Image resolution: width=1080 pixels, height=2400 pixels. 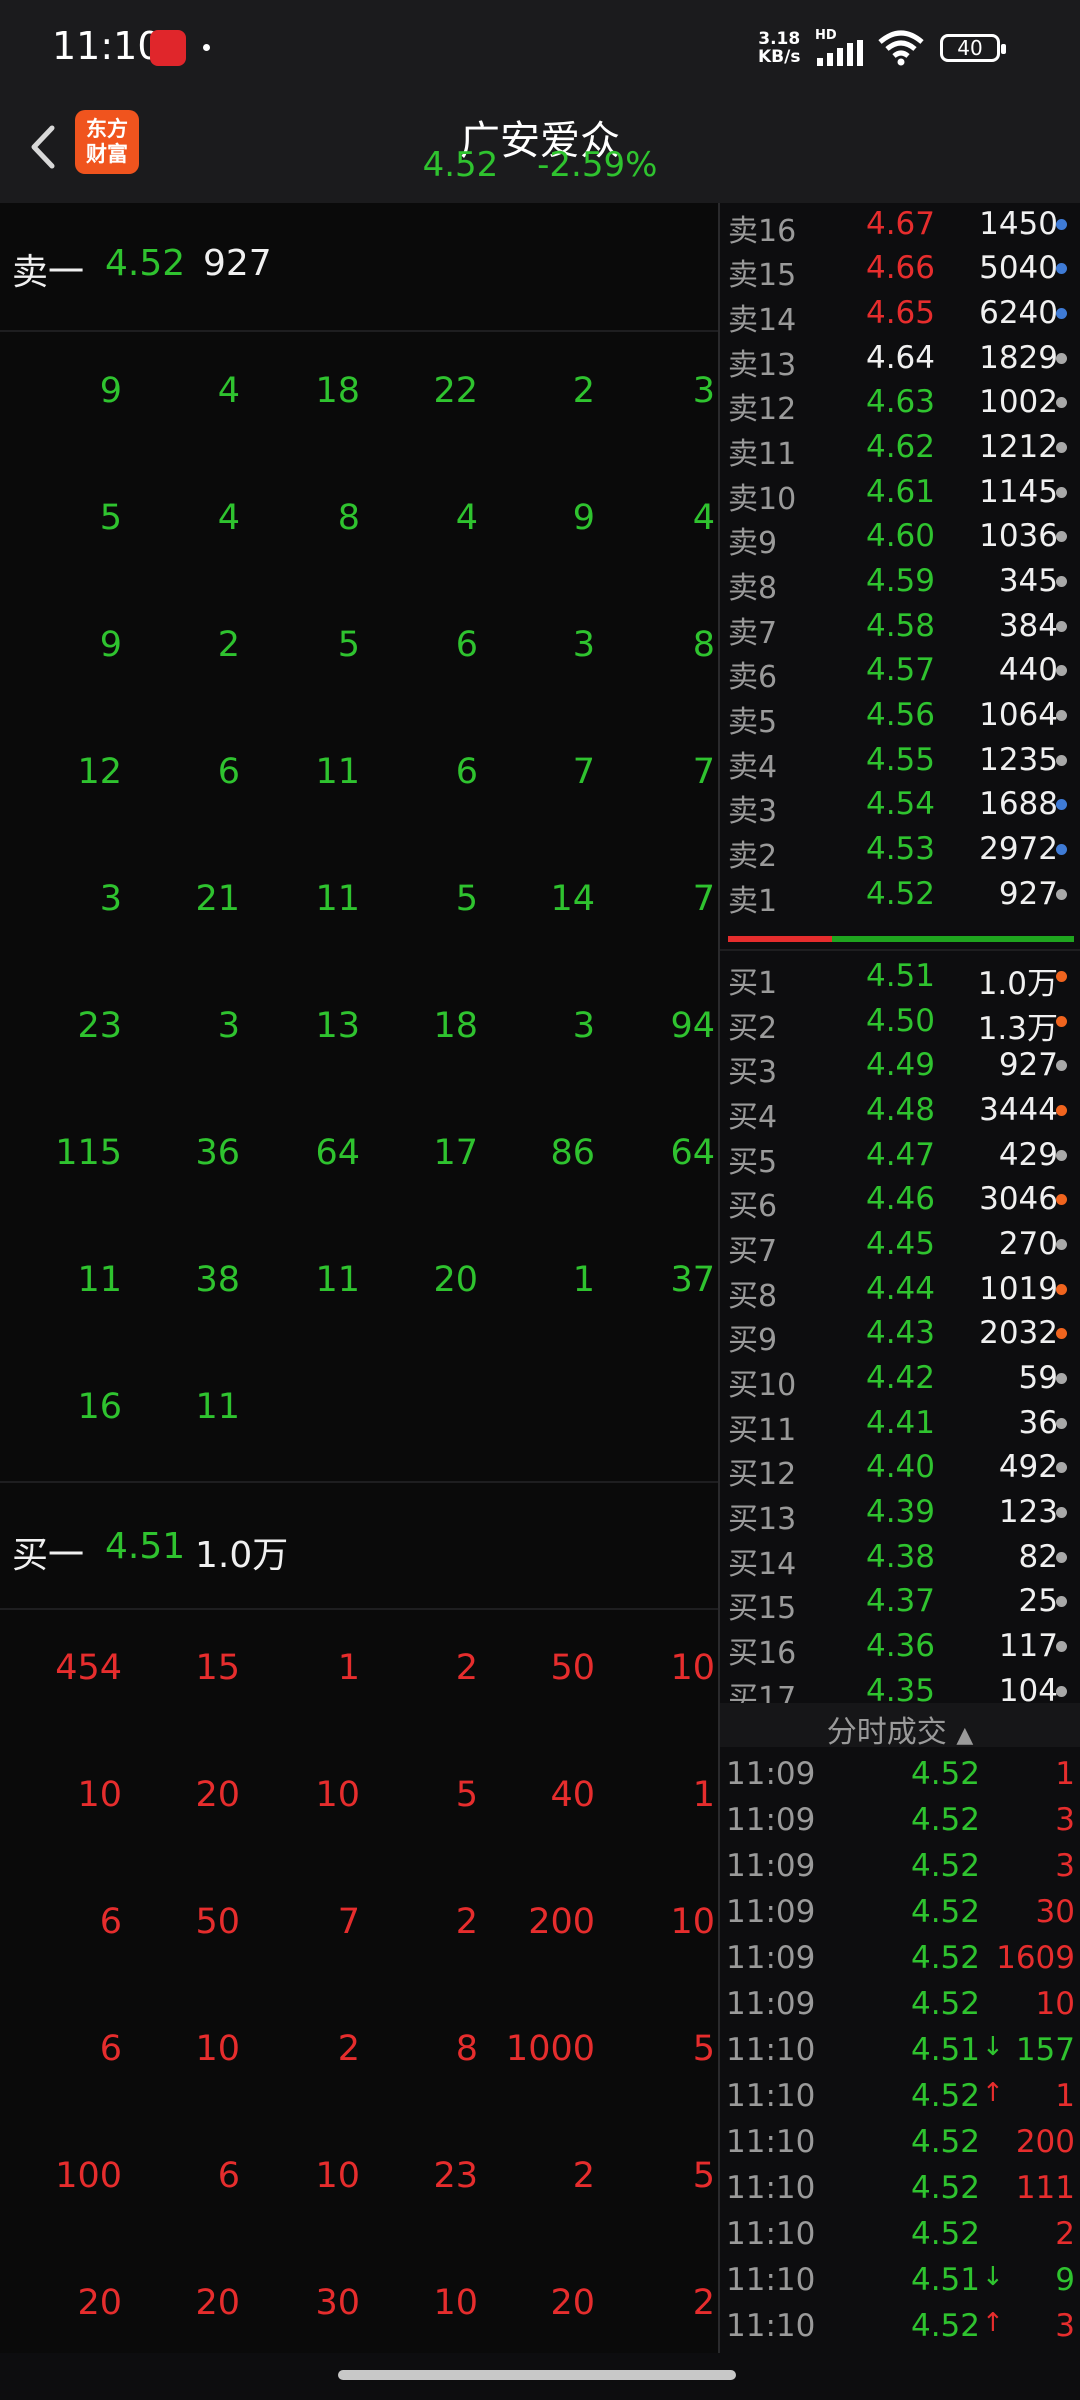 What do you see at coordinates (900, 269) in the screenshot?
I see `ask-row: 卖15 4.66 5040` at bounding box center [900, 269].